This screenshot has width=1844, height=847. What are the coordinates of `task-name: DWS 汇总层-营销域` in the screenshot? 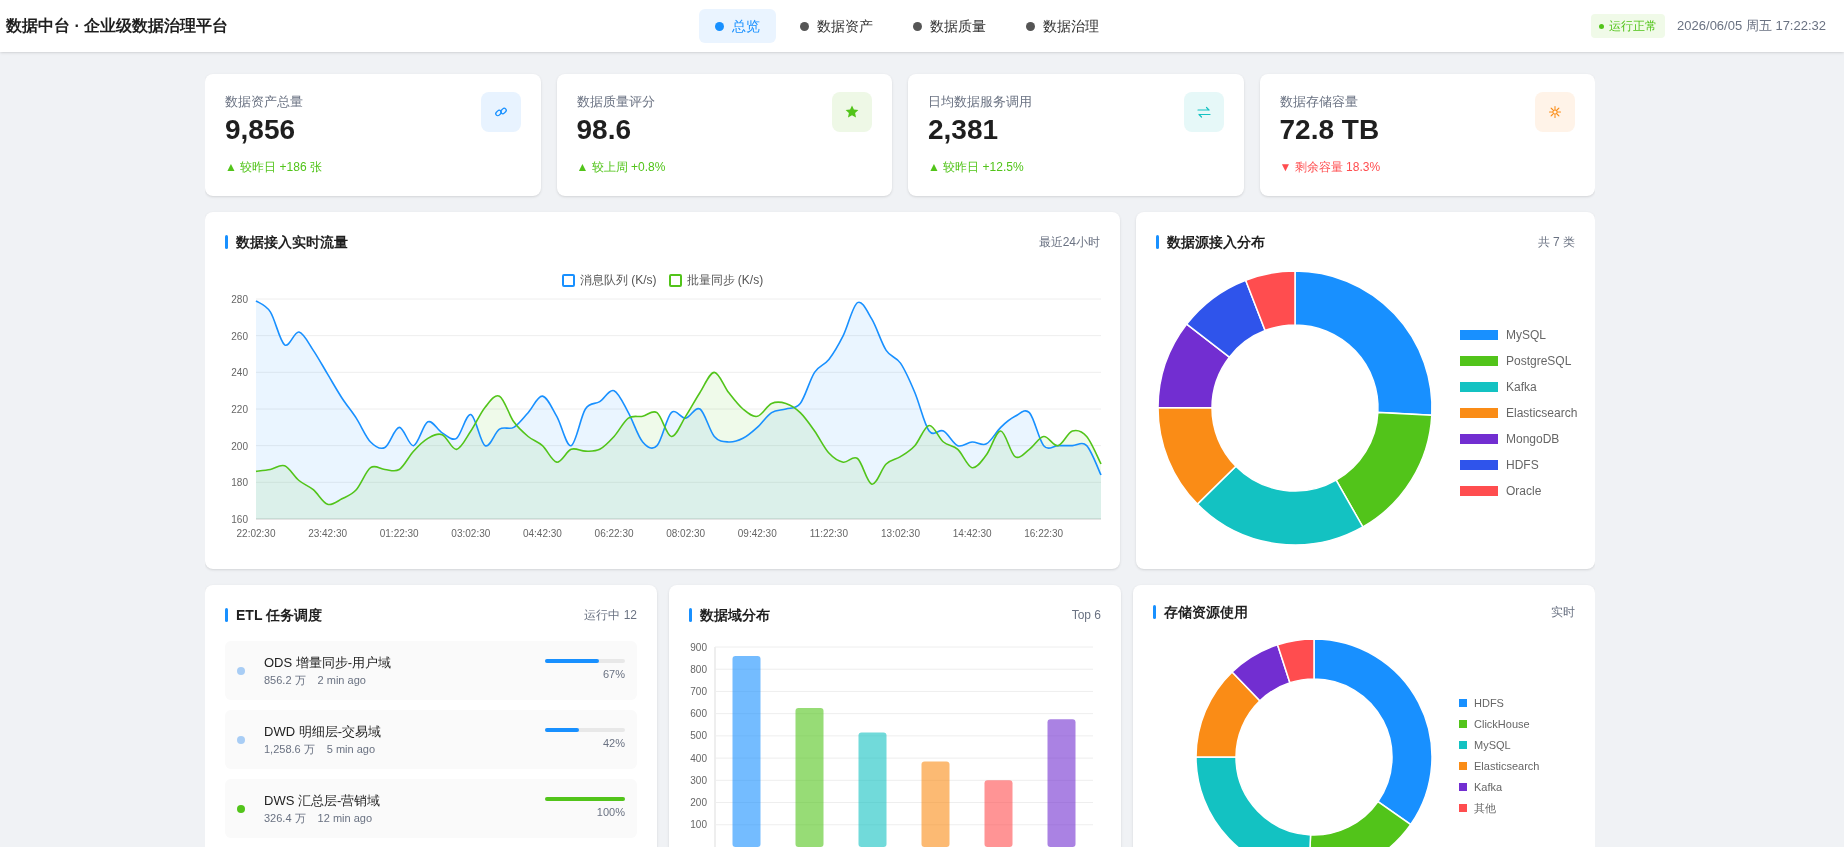 It's located at (323, 800).